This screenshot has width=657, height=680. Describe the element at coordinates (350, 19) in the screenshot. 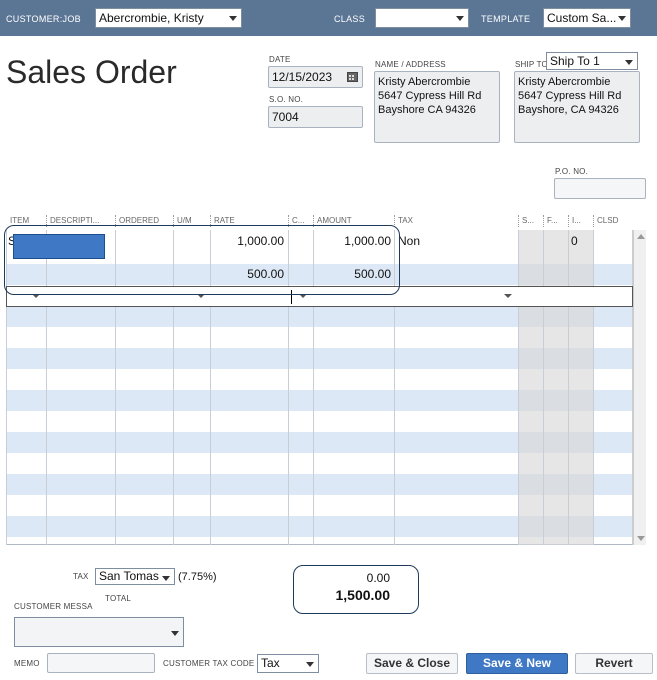

I see `class-label: CLASS` at that location.